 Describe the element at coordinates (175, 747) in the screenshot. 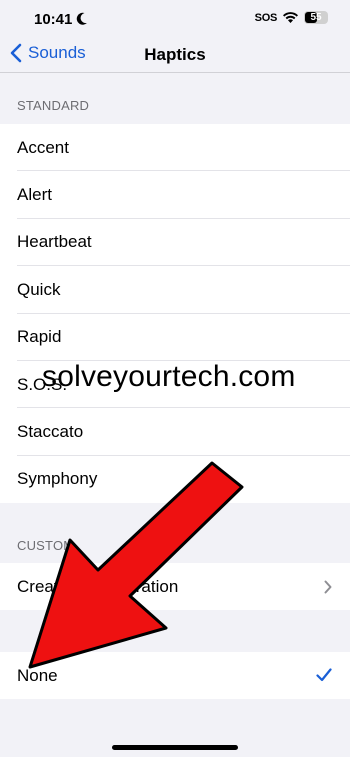

I see `home-indicator` at that location.